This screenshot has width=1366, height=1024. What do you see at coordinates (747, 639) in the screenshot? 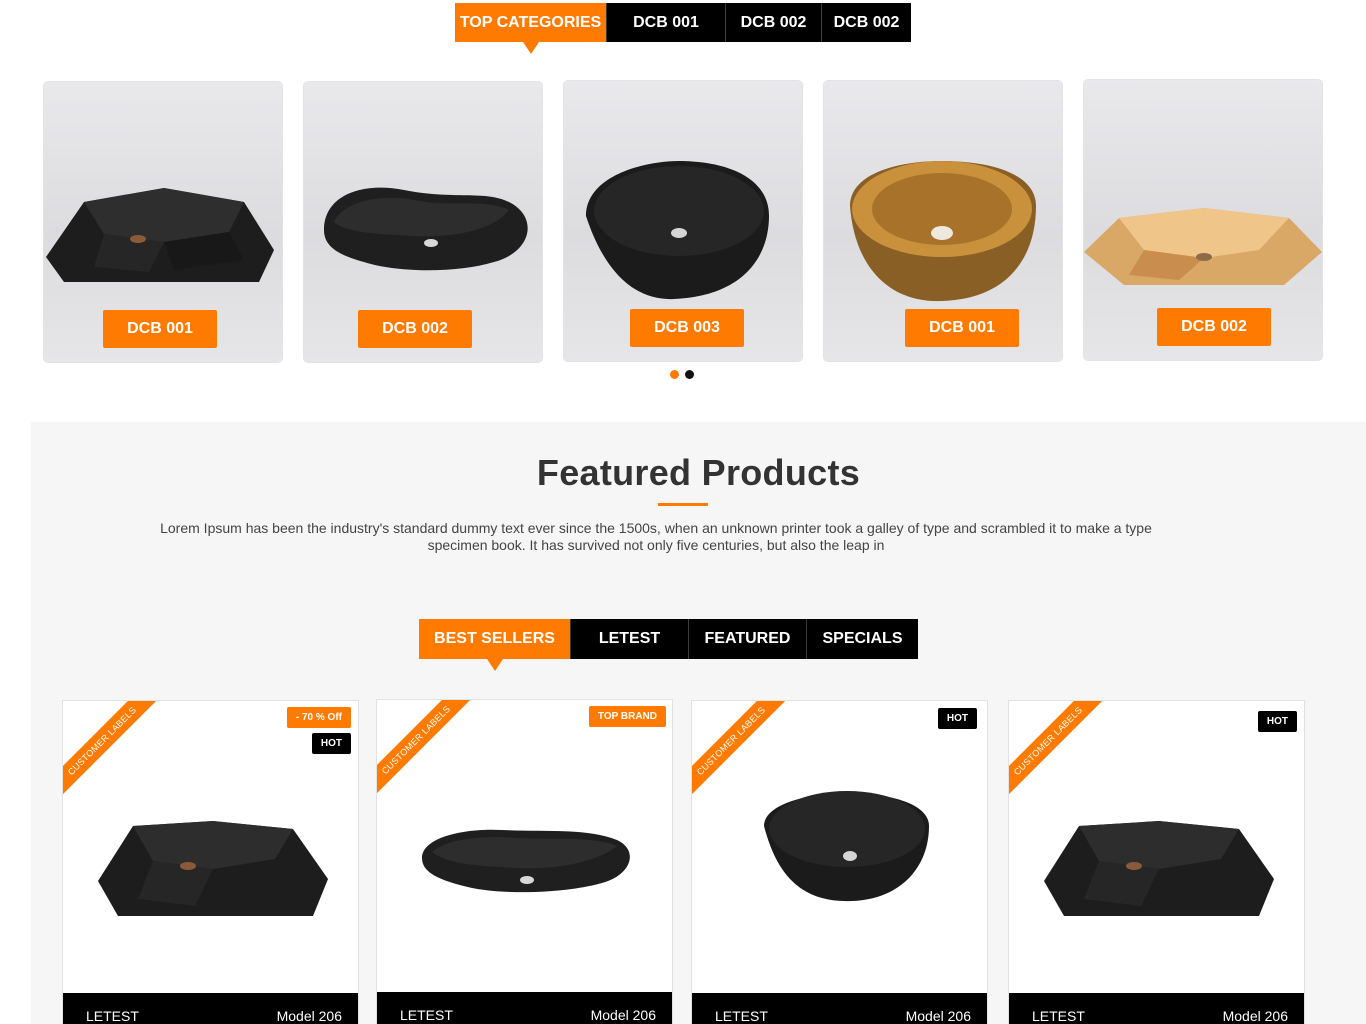
I see `tab-featured: FEATURED` at bounding box center [747, 639].